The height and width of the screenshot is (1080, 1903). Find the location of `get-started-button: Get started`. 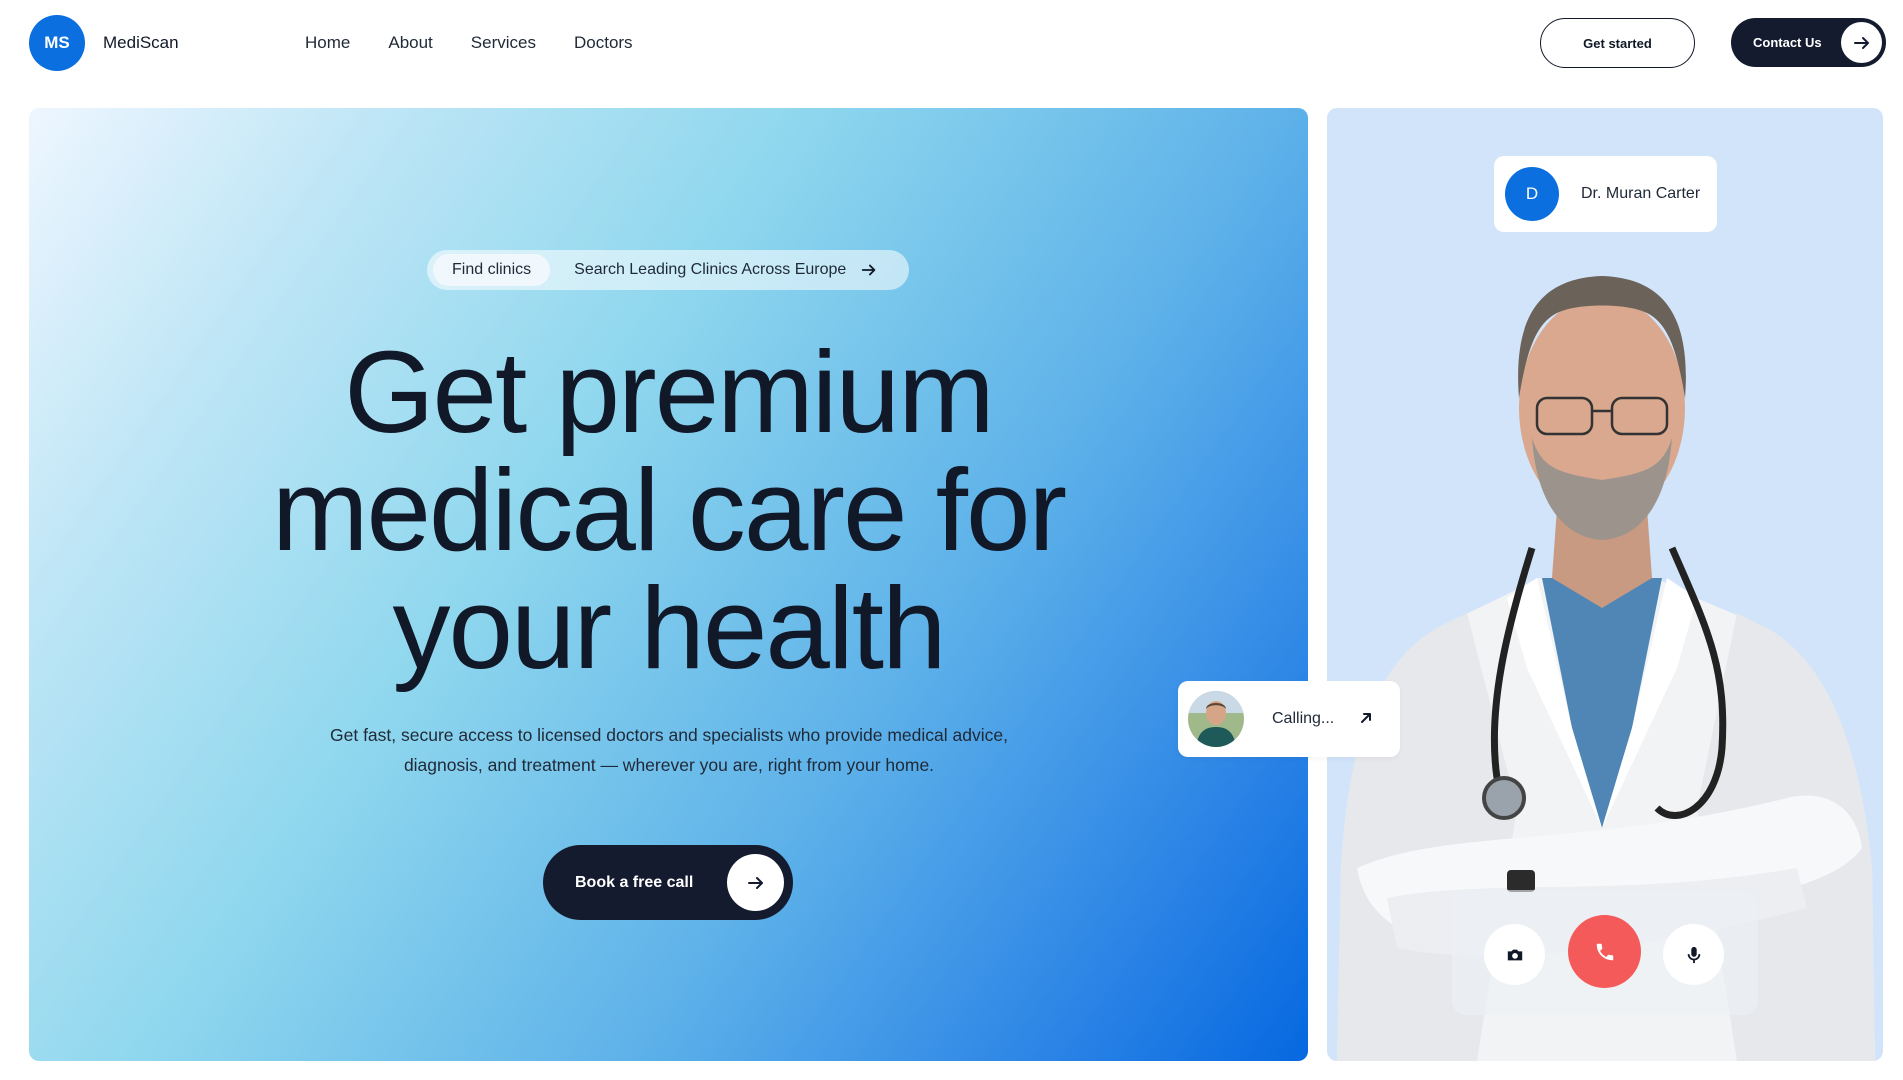

get-started-button: Get started is located at coordinates (1617, 43).